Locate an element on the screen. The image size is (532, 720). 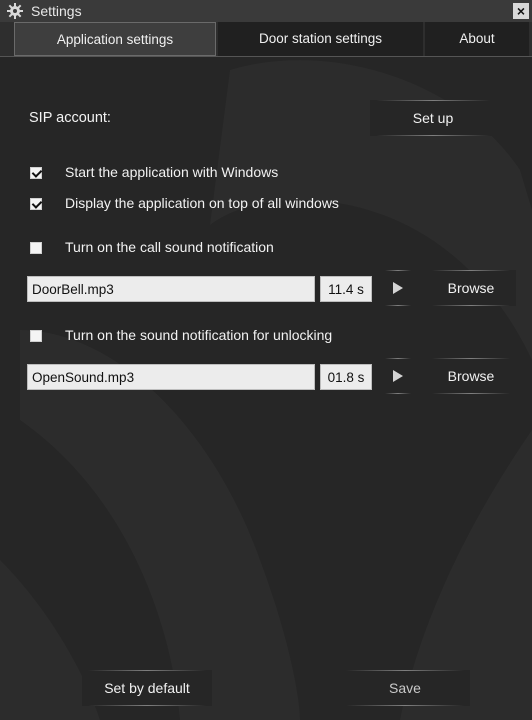
setup-button: Set up is located at coordinates (433, 118).